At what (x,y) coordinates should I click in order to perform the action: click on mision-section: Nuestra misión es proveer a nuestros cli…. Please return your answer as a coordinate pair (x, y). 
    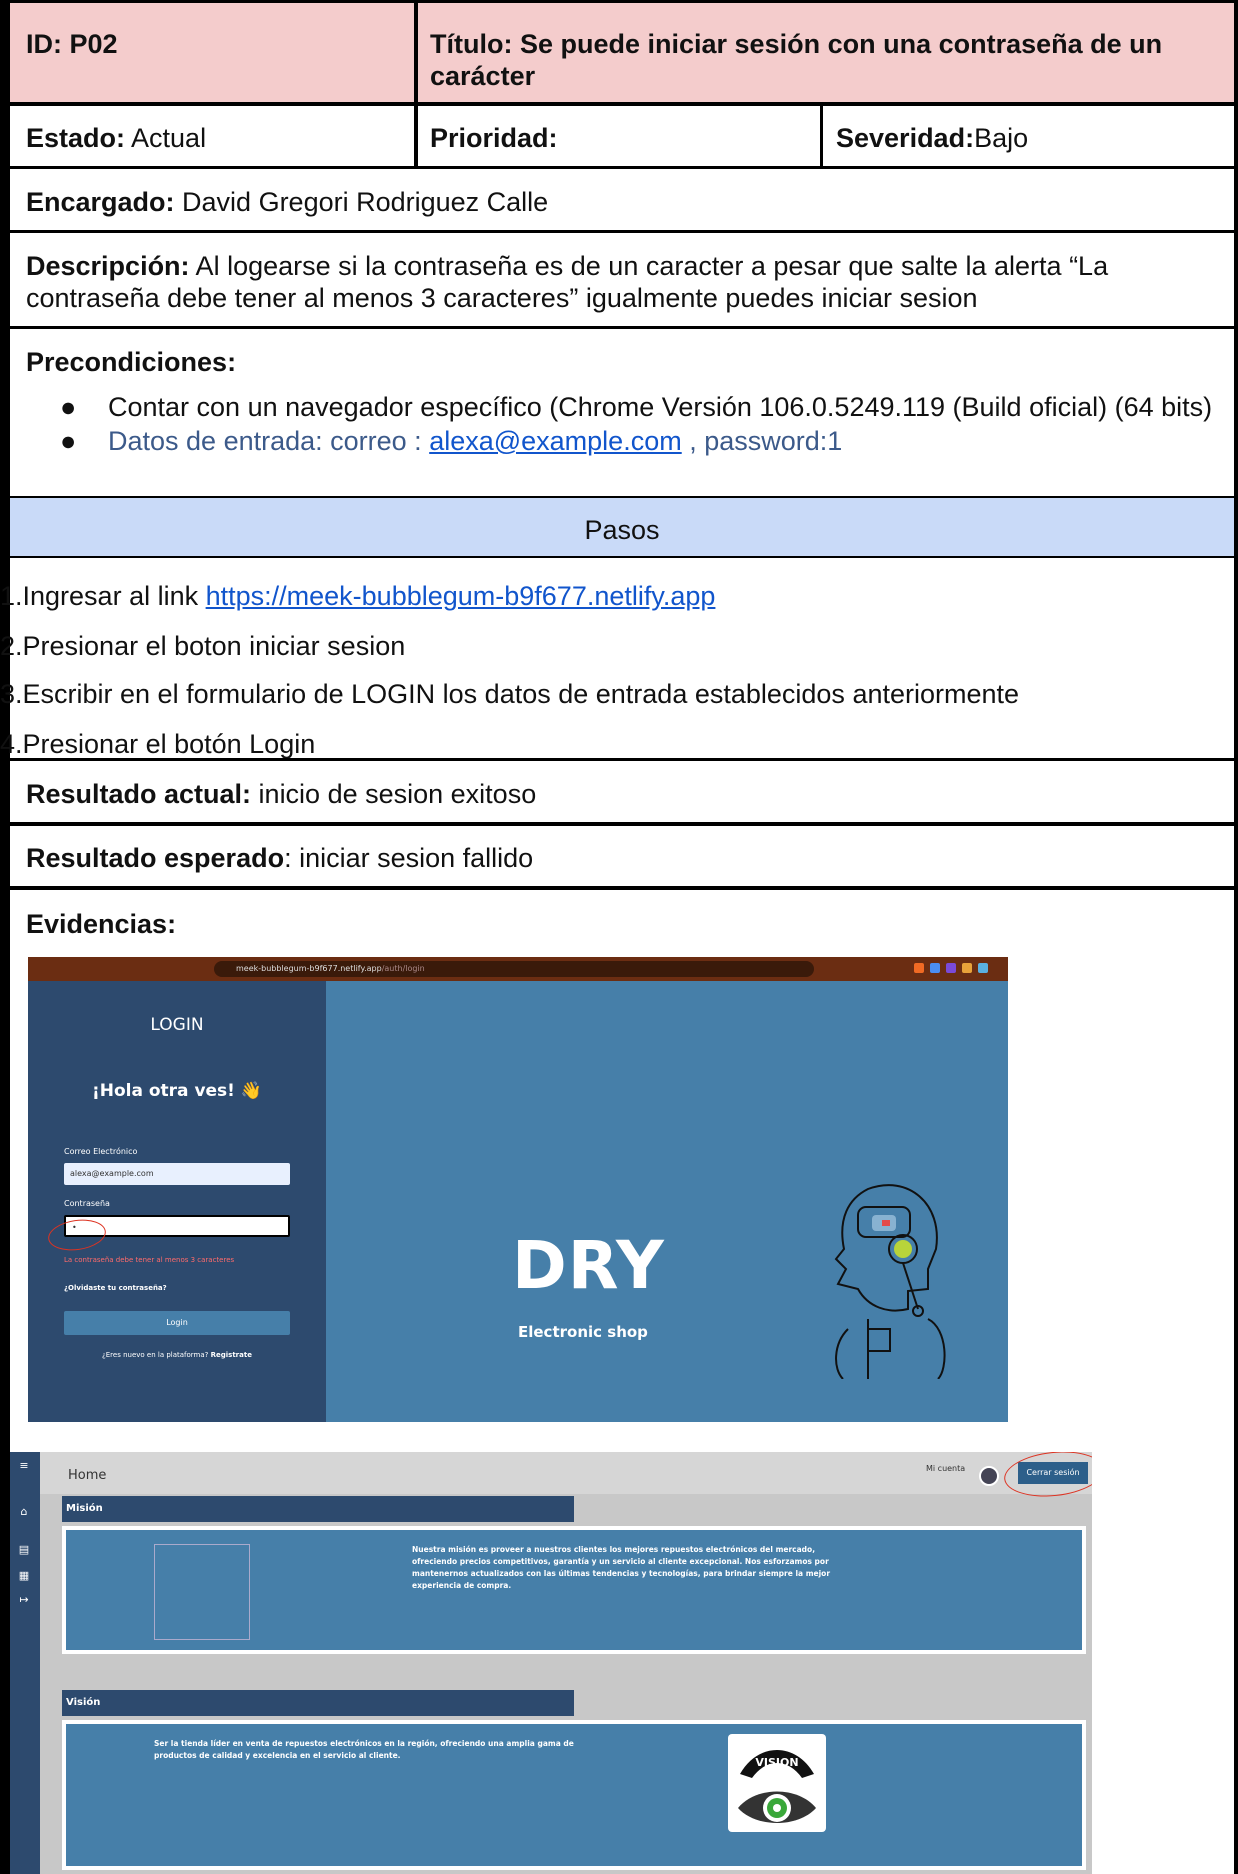
    Looking at the image, I should click on (574, 1590).